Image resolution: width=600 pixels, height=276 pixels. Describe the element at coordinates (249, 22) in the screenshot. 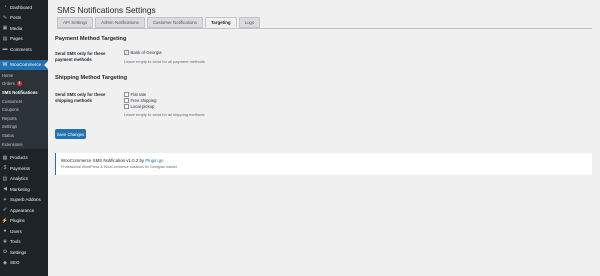

I see `tab-logs: Logs` at that location.